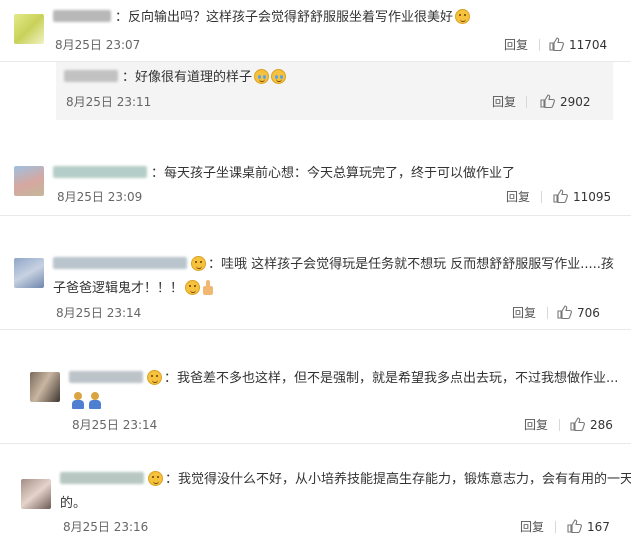 The height and width of the screenshot is (543, 631). I want to click on reply-time: 8月25日 23:11, so click(109, 102).